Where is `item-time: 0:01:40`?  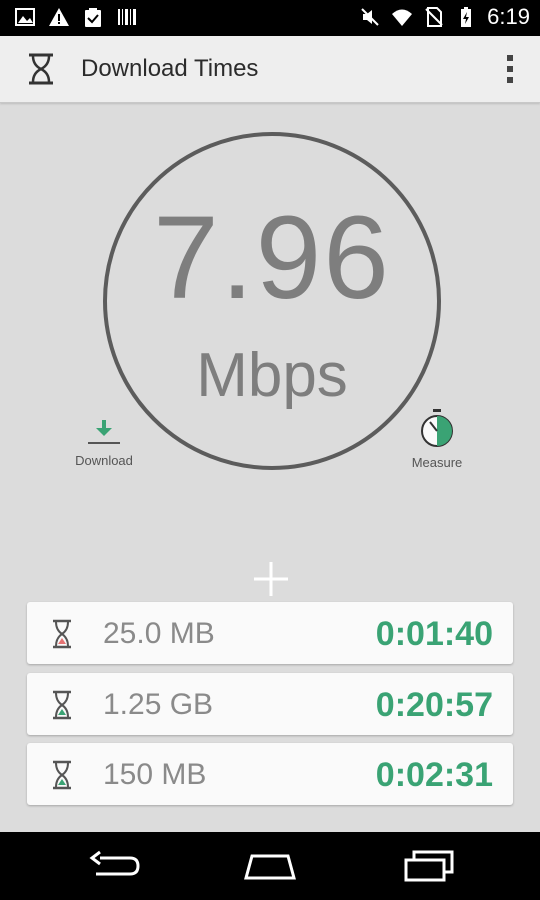
item-time: 0:01:40 is located at coordinates (434, 634).